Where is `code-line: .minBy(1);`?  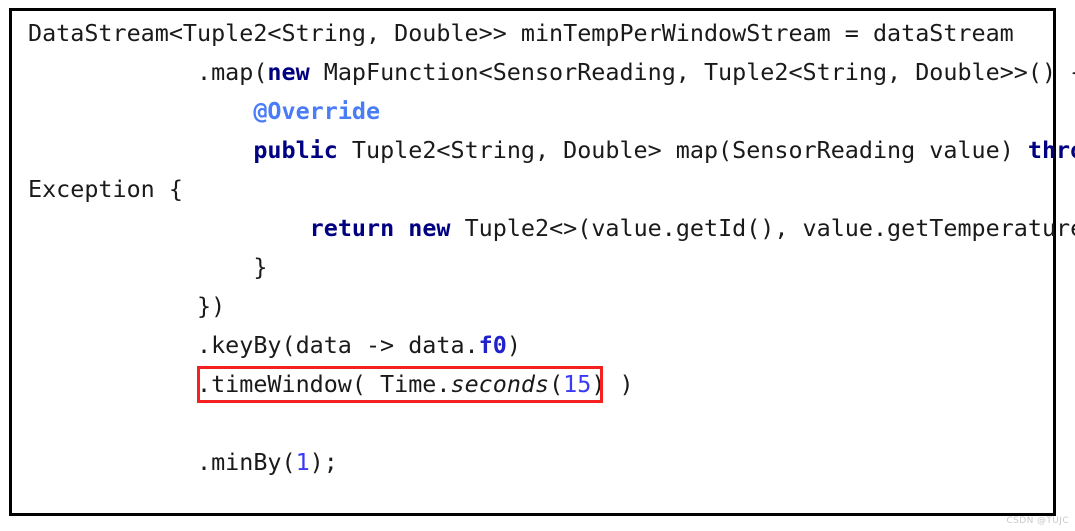 code-line: .minBy(1); is located at coordinates (183, 462).